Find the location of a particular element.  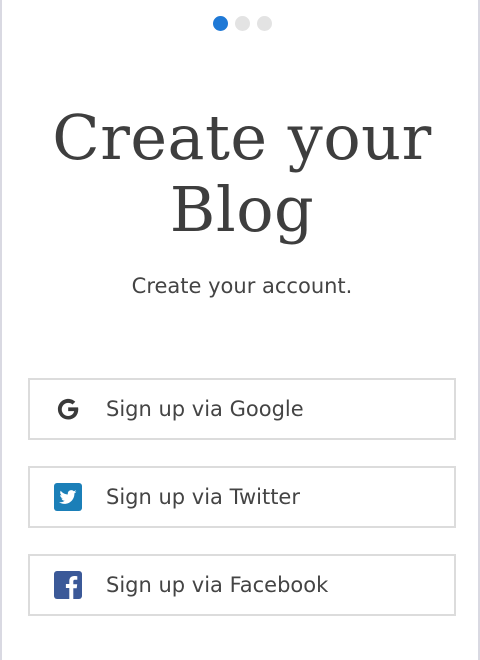

signup-facebook-label: Sign up via Facebook is located at coordinates (217, 585).